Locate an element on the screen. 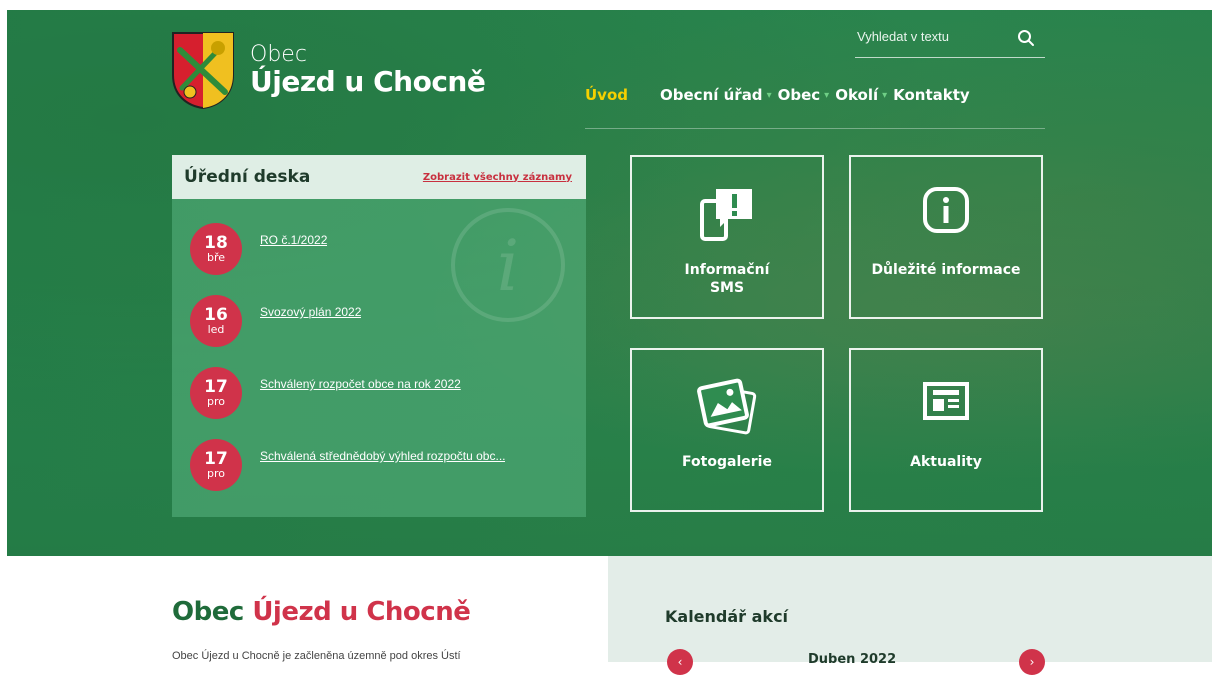  board-entry-link: RO č.1/2022 is located at coordinates (293, 240).